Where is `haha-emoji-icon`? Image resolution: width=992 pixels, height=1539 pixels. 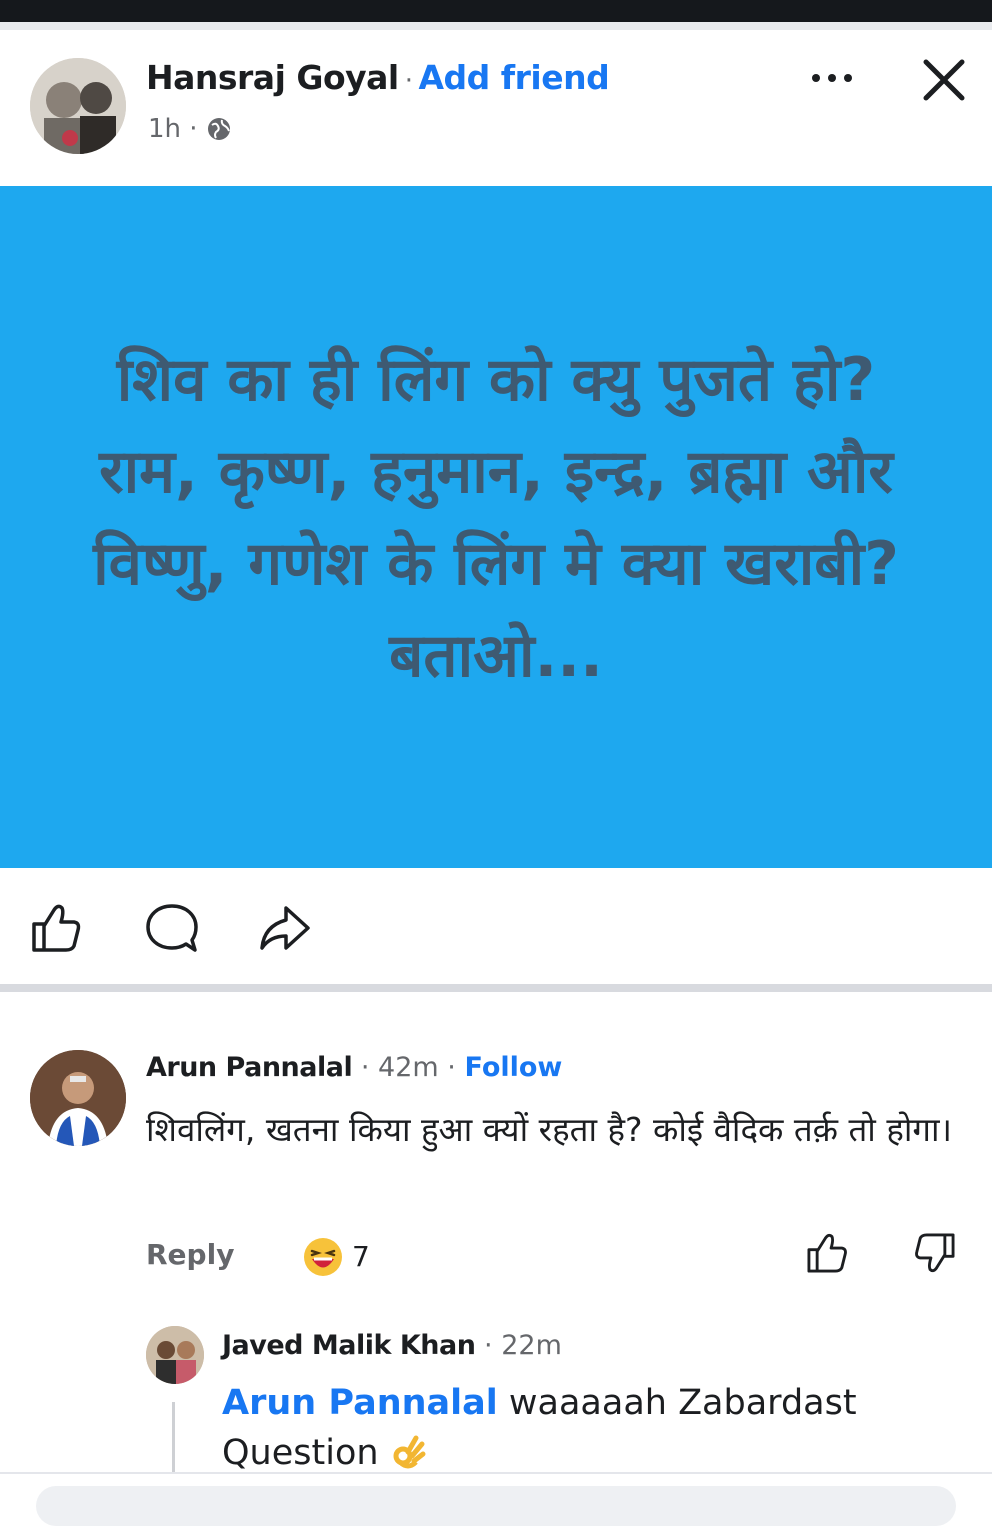
haha-emoji-icon is located at coordinates (323, 1257).